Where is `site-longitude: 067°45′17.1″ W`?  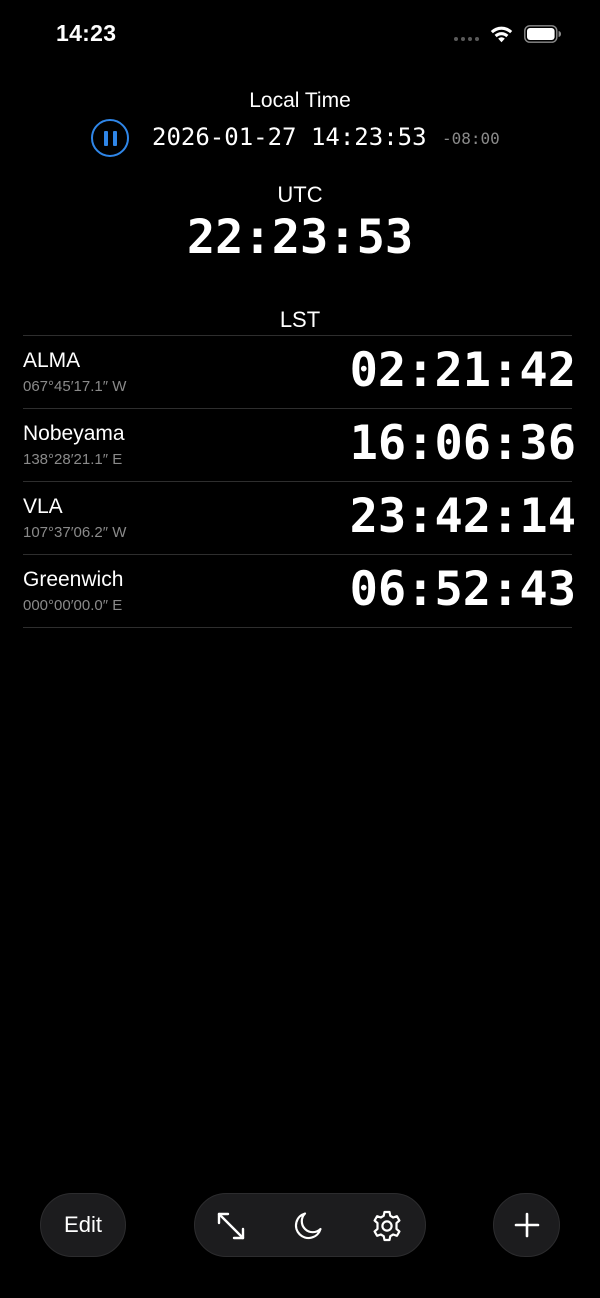 site-longitude: 067°45′17.1″ W is located at coordinates (75, 386).